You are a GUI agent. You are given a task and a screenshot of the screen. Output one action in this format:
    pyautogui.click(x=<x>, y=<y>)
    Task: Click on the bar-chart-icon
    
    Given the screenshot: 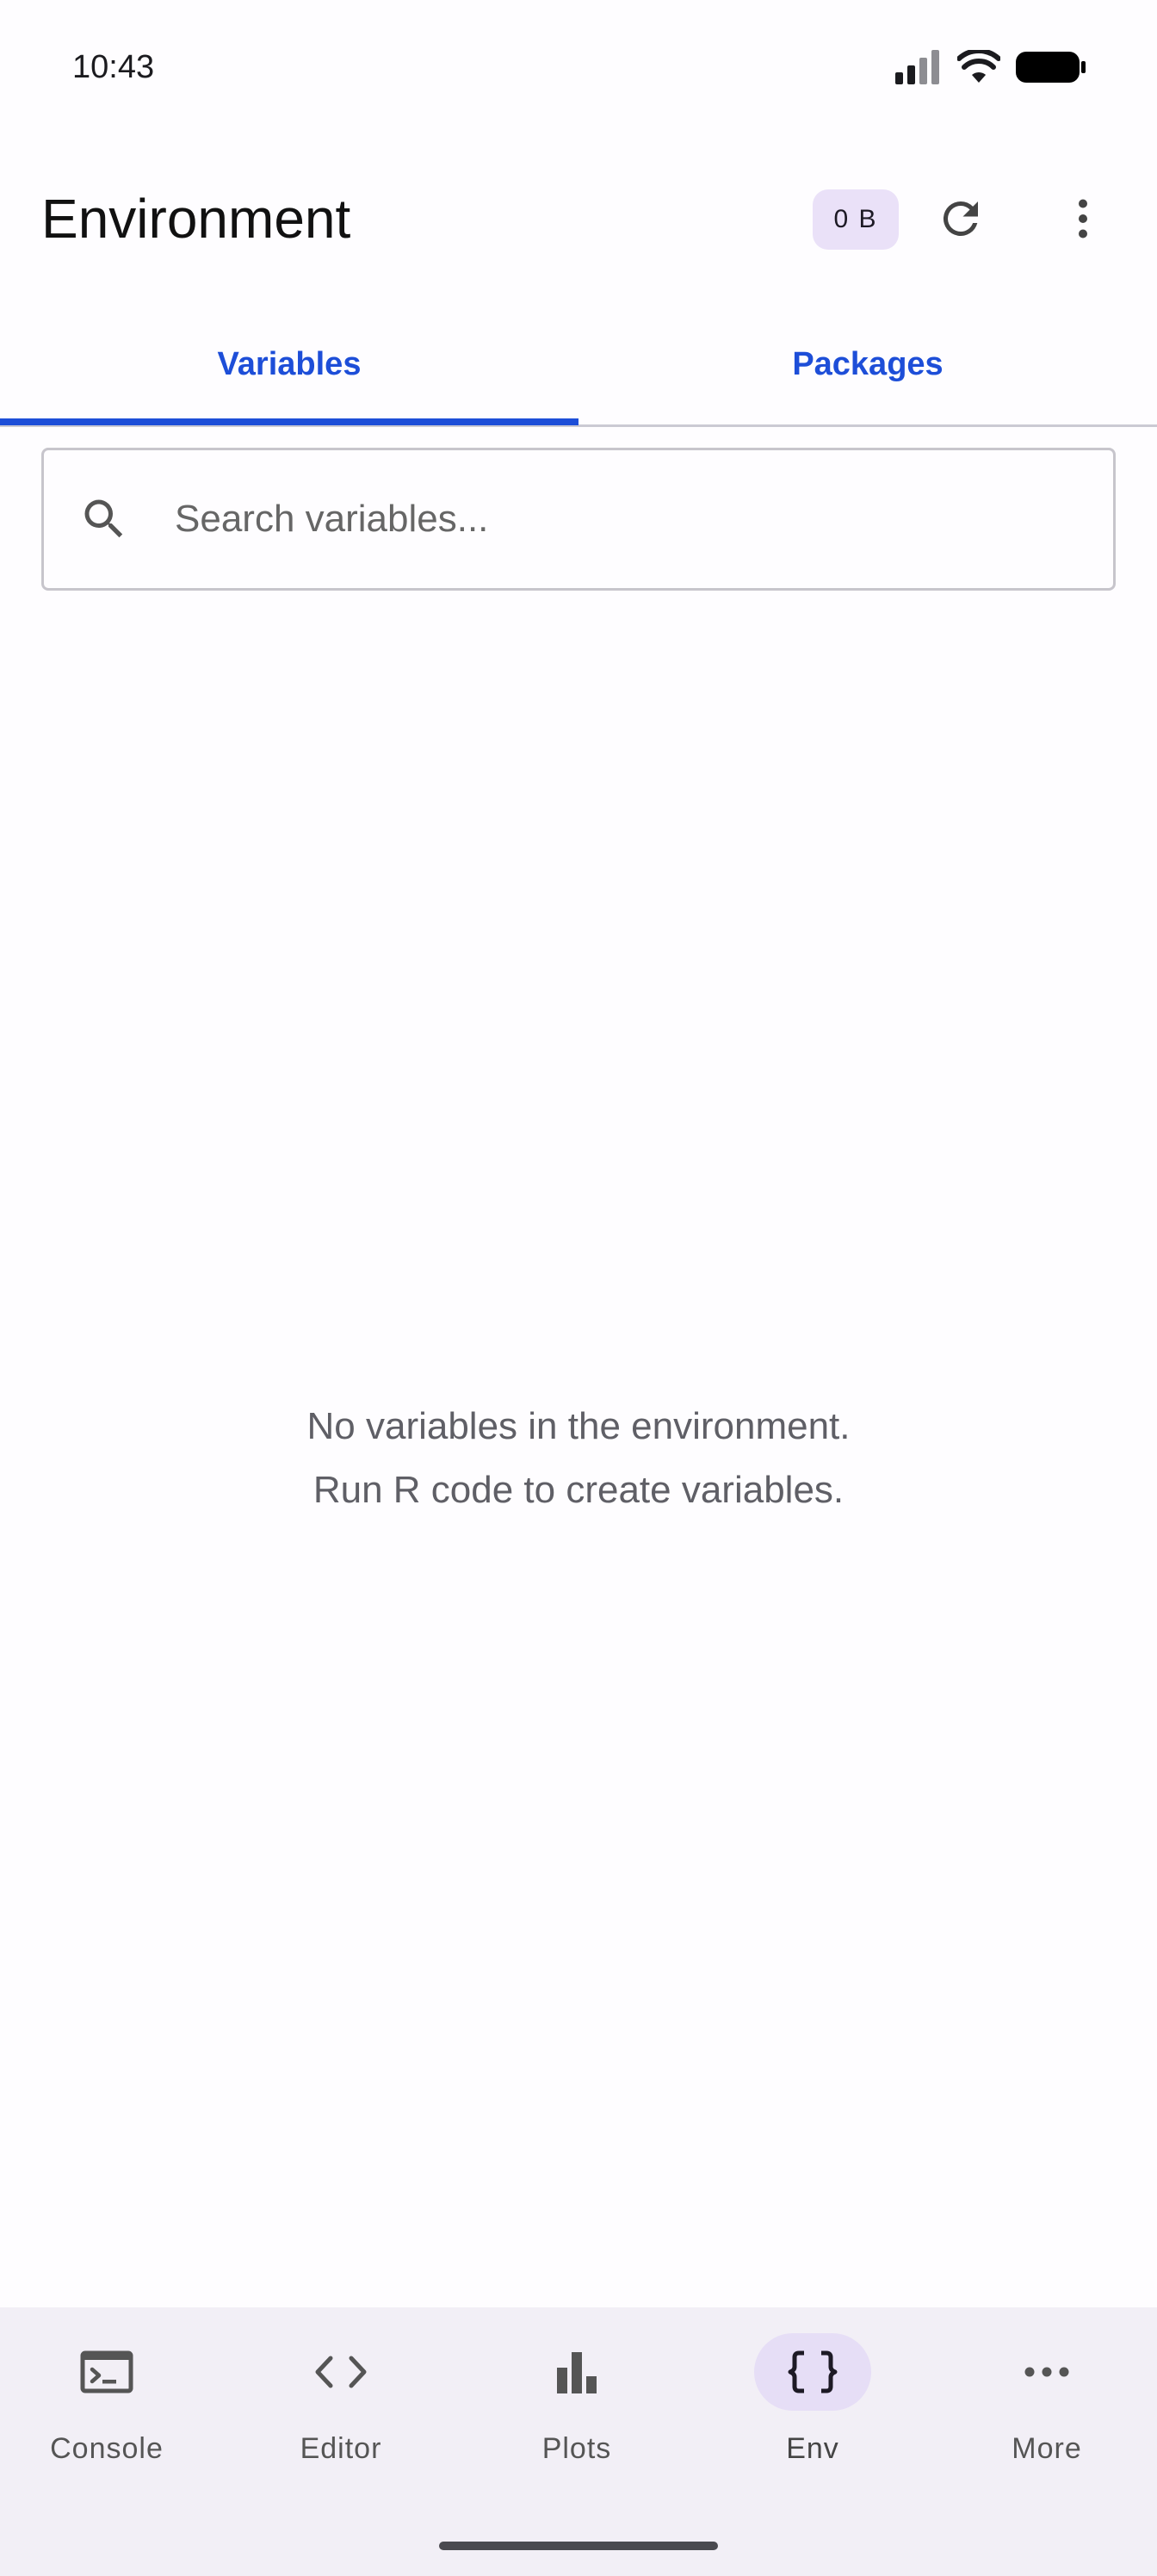 What is the action you would take?
    pyautogui.click(x=577, y=2372)
    